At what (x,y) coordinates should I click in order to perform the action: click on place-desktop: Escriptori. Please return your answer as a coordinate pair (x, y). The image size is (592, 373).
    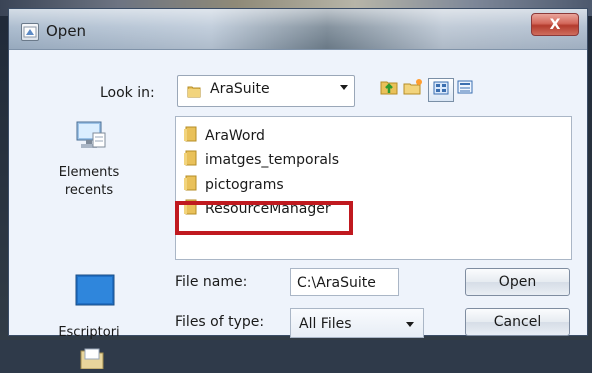
    Looking at the image, I should click on (89, 333).